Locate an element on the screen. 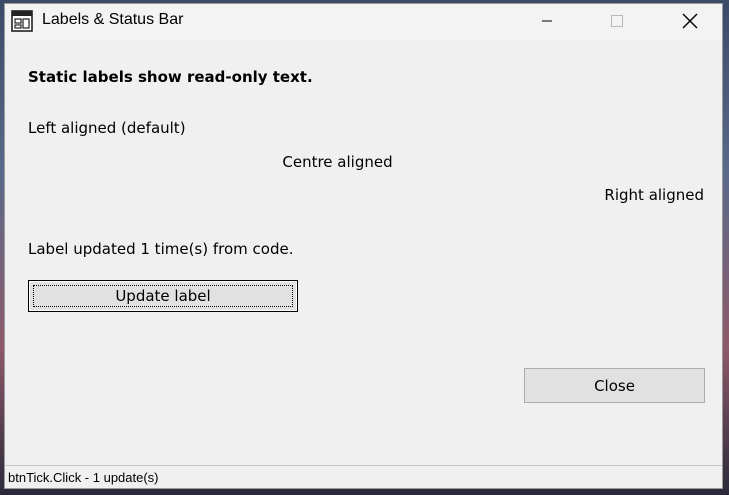  right-aligned-label: Right aligned is located at coordinates (654, 195).